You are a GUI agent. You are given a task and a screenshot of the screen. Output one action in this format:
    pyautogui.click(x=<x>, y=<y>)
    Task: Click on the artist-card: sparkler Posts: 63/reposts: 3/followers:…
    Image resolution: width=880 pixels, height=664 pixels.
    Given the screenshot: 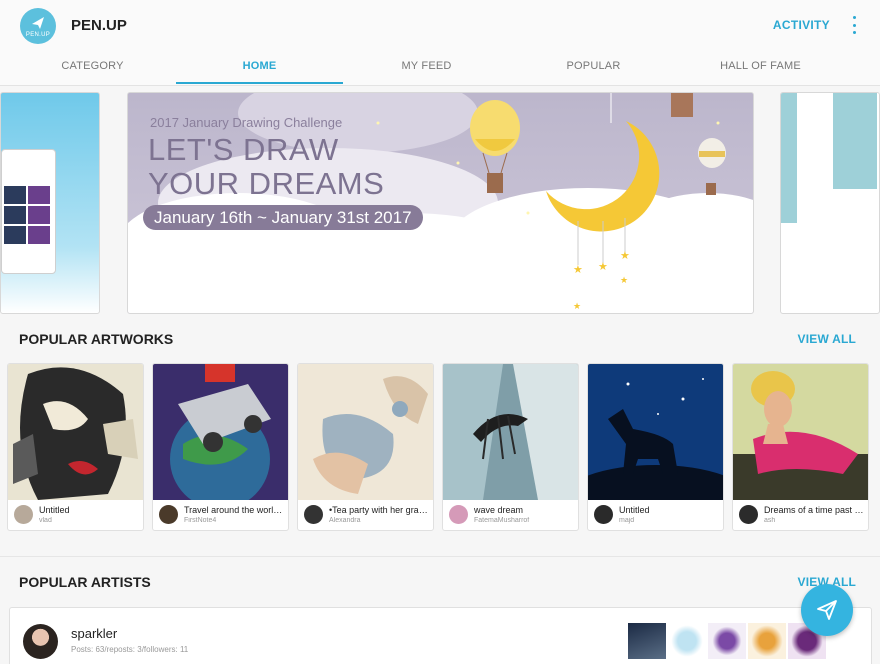 What is the action you would take?
    pyautogui.click(x=440, y=635)
    